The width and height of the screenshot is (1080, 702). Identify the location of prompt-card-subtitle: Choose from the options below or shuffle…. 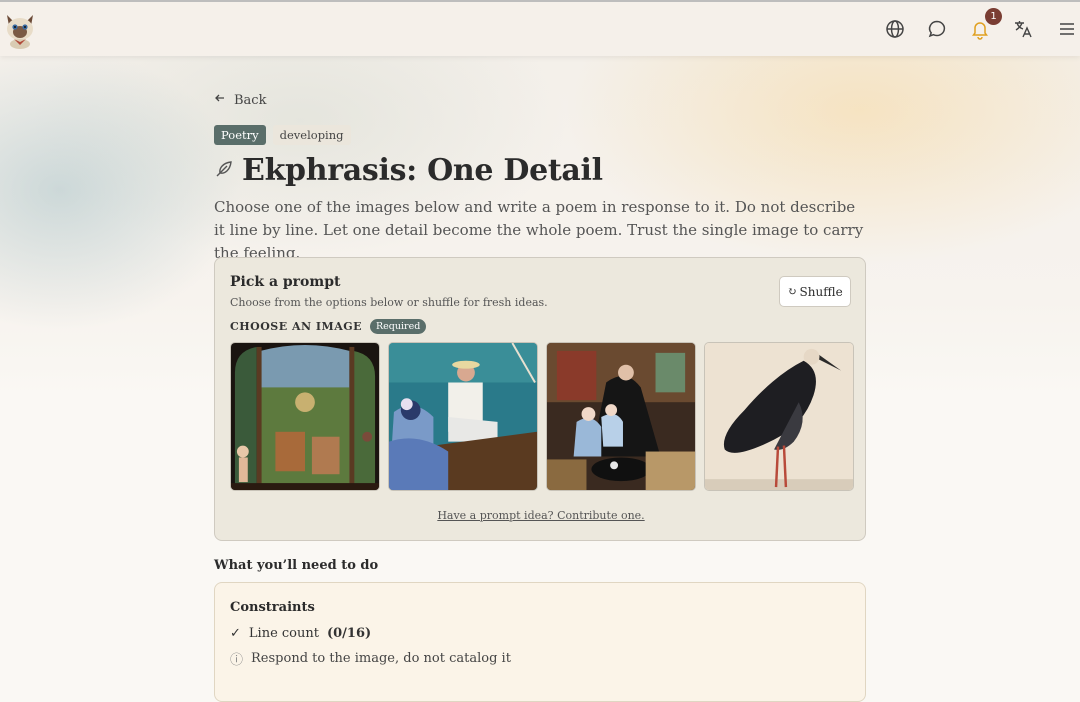
(389, 302).